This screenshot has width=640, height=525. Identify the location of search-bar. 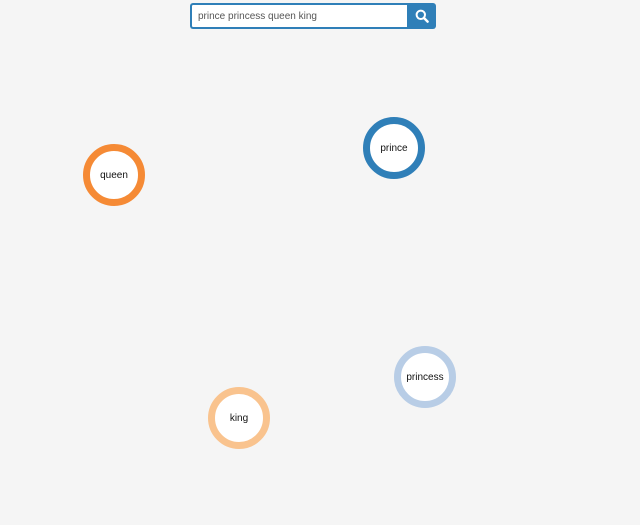
(313, 16).